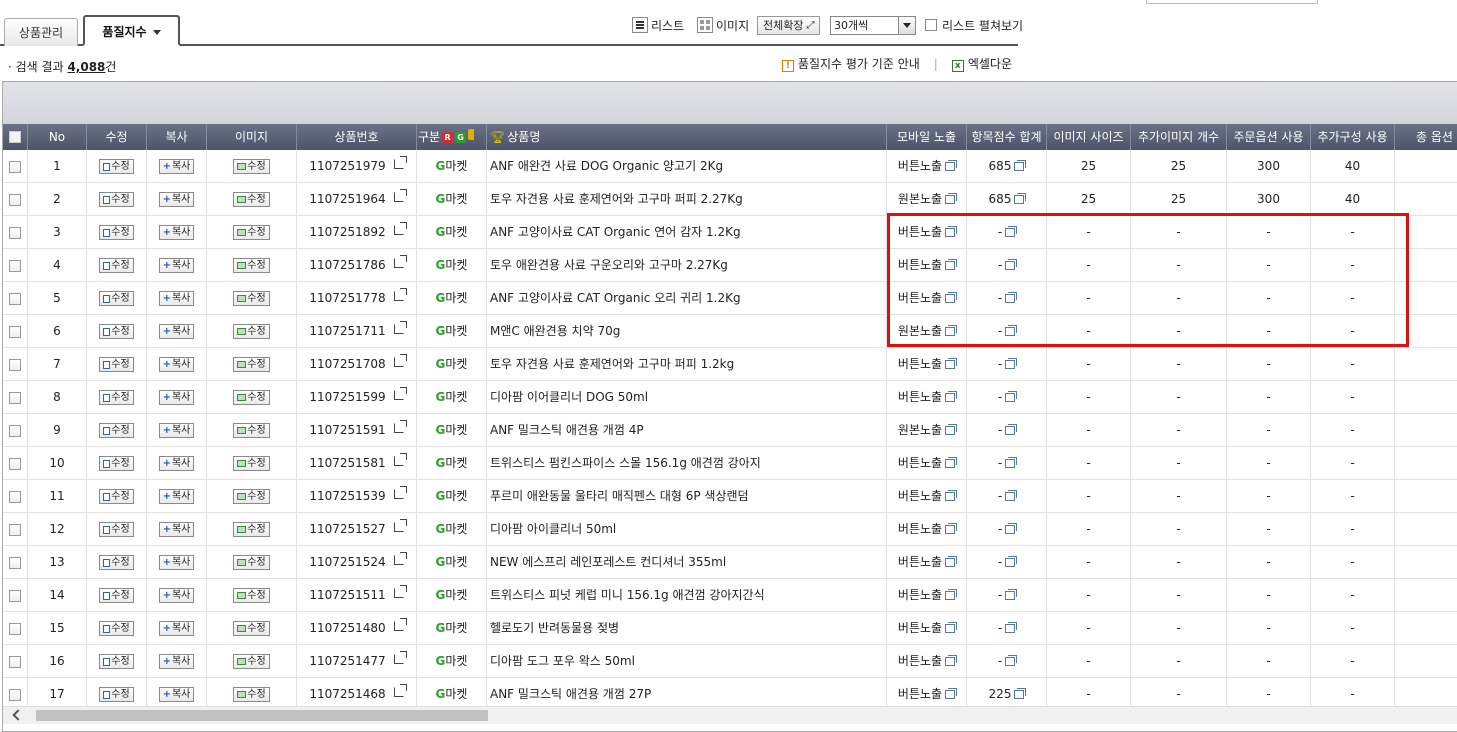 This screenshot has height=732, width=1457. What do you see at coordinates (789, 25) in the screenshot?
I see `expand-all-button: 전체확장 ⤢` at bounding box center [789, 25].